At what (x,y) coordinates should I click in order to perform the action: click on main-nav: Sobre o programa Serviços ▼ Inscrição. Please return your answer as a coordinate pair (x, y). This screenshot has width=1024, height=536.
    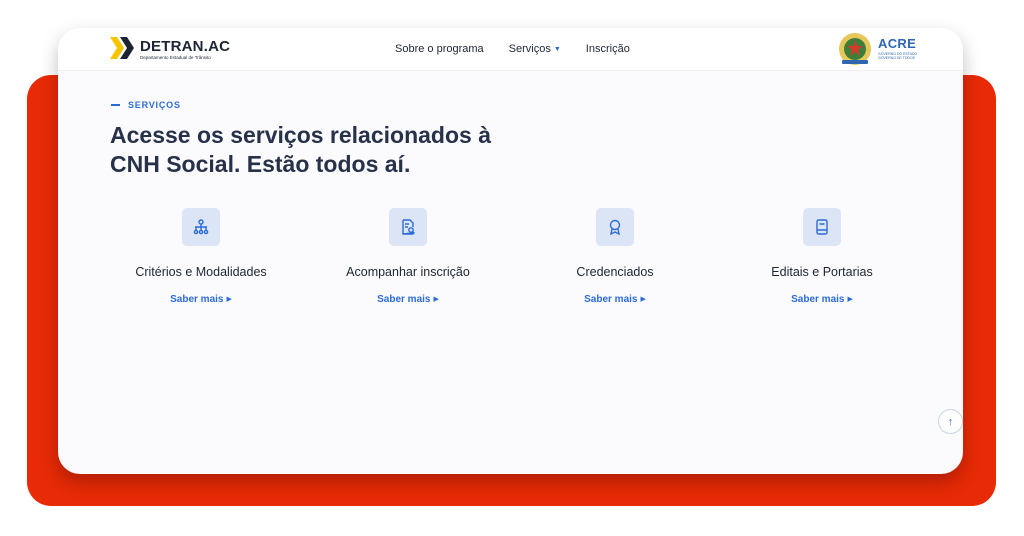
    Looking at the image, I should click on (512, 49).